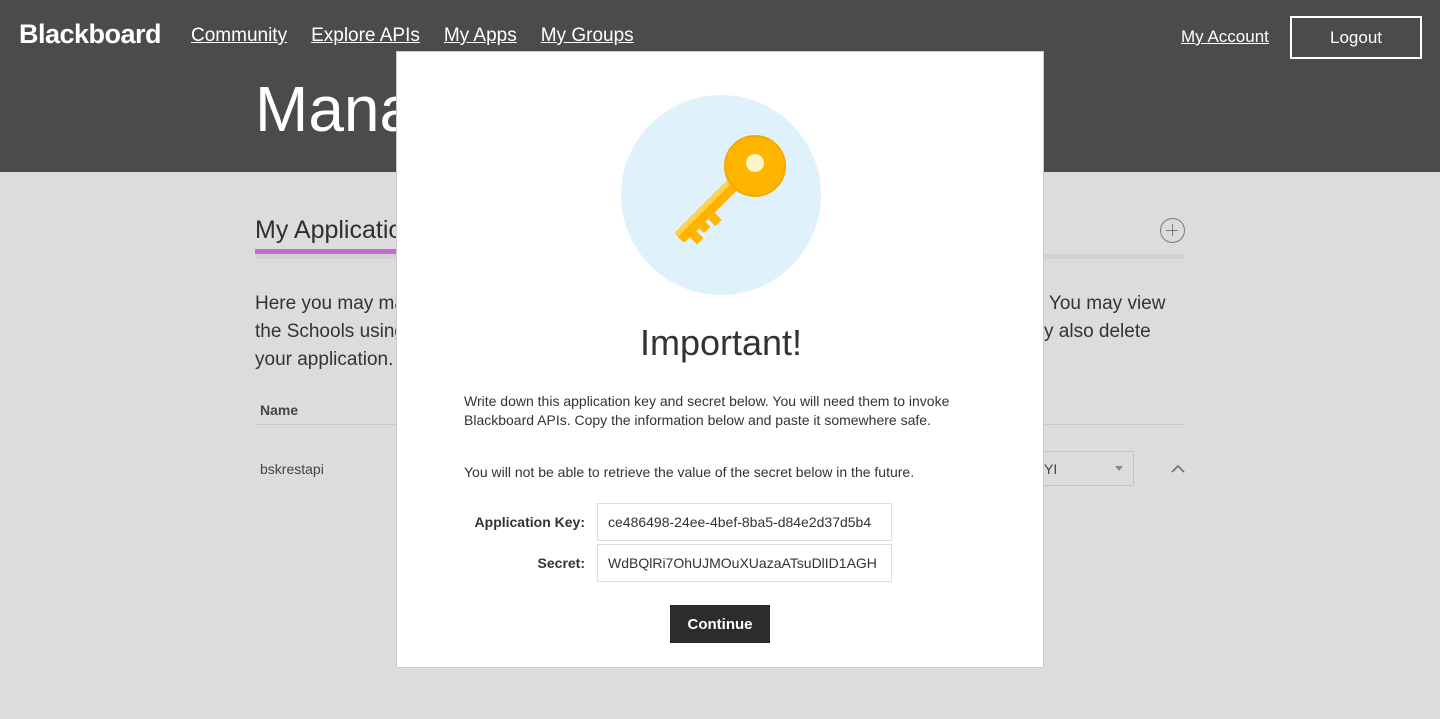 The width and height of the screenshot is (1440, 719). Describe the element at coordinates (325, 424) in the screenshot. I see `table-divider` at that location.